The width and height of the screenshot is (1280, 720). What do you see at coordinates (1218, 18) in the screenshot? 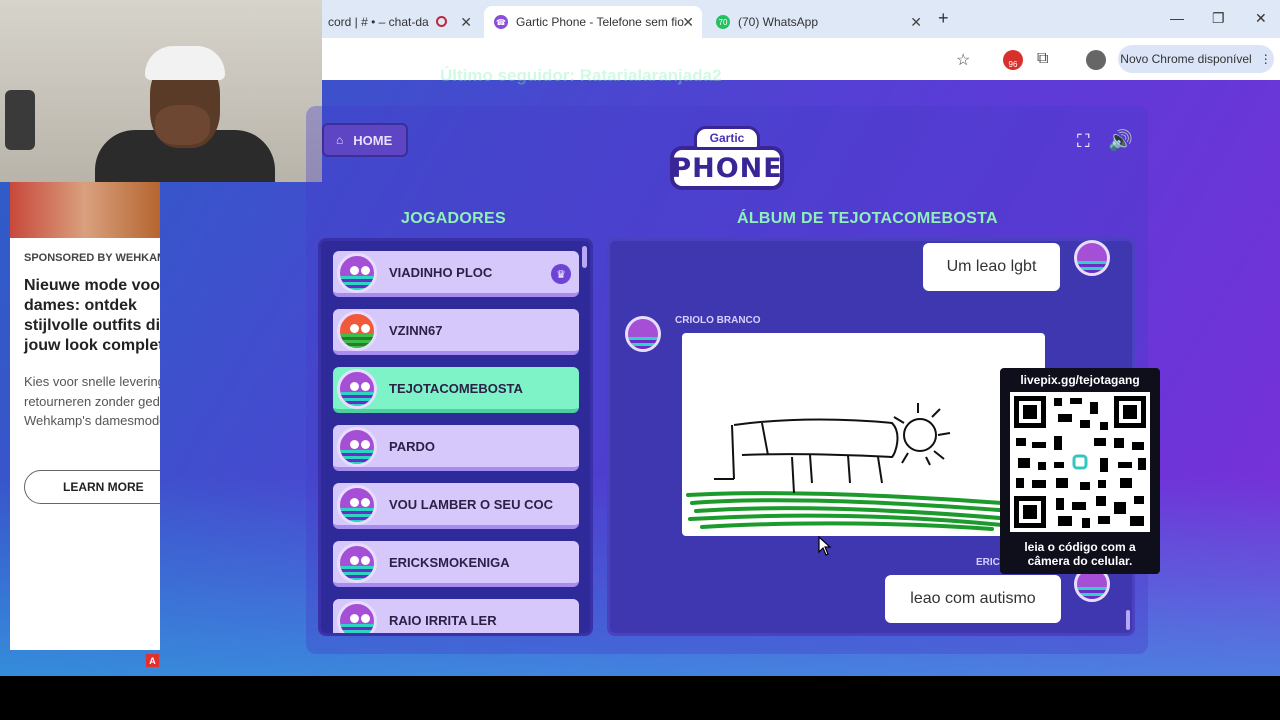
I see `restore-icon: ❐` at bounding box center [1218, 18].